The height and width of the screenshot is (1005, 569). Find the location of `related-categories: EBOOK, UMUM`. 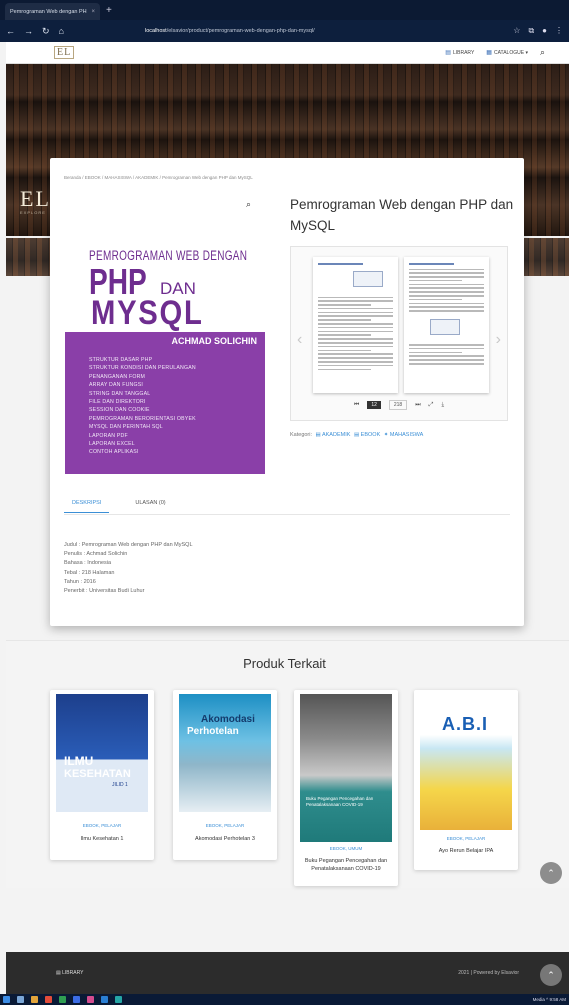

related-categories: EBOOK, UMUM is located at coordinates (346, 848).